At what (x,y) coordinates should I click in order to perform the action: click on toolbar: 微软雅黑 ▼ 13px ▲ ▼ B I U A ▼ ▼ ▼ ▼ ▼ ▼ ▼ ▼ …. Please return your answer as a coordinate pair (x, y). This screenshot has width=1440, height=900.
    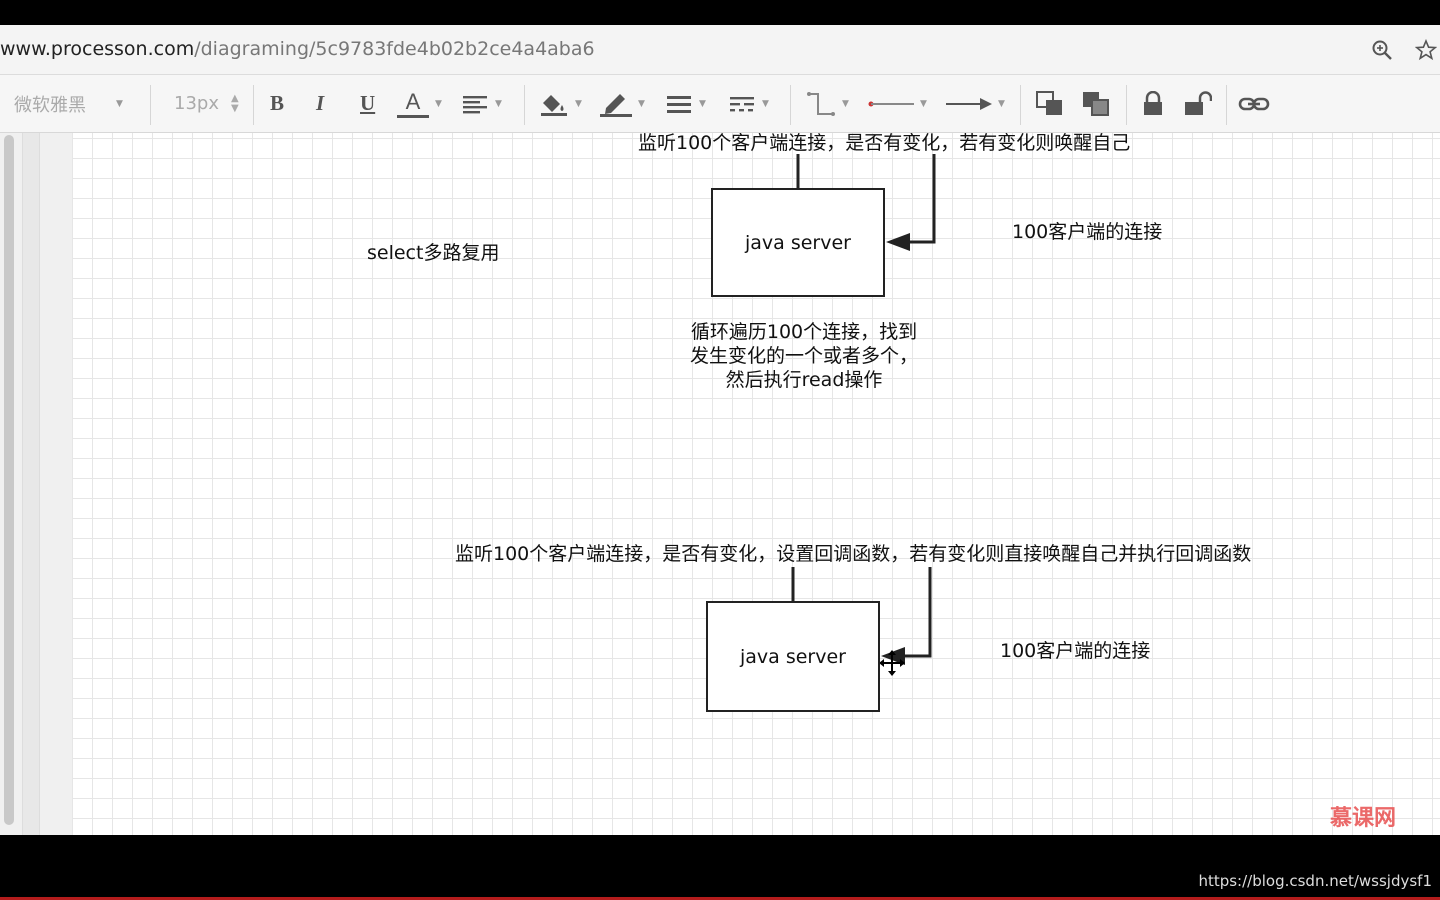
    Looking at the image, I should click on (720, 104).